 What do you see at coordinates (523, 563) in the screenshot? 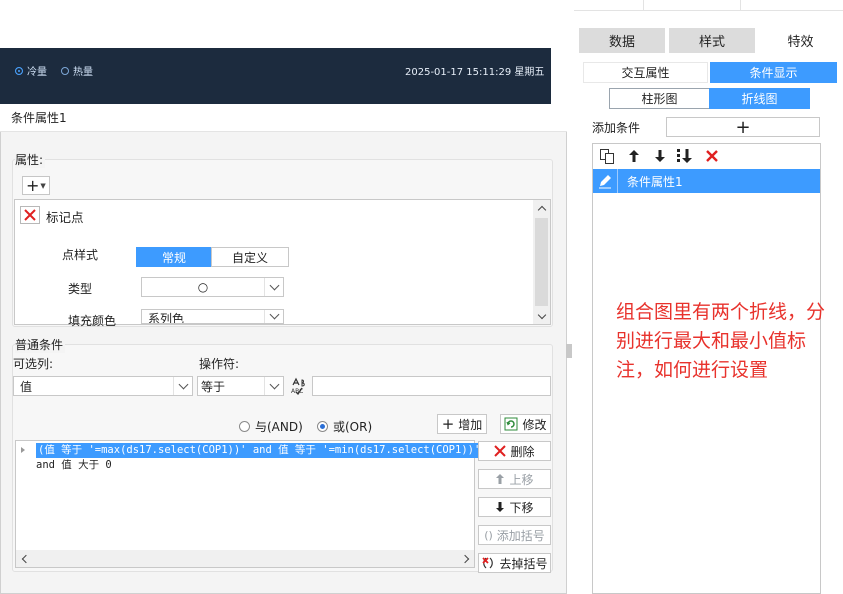
I see `remove-bracket-label: 去掉括号` at bounding box center [523, 563].